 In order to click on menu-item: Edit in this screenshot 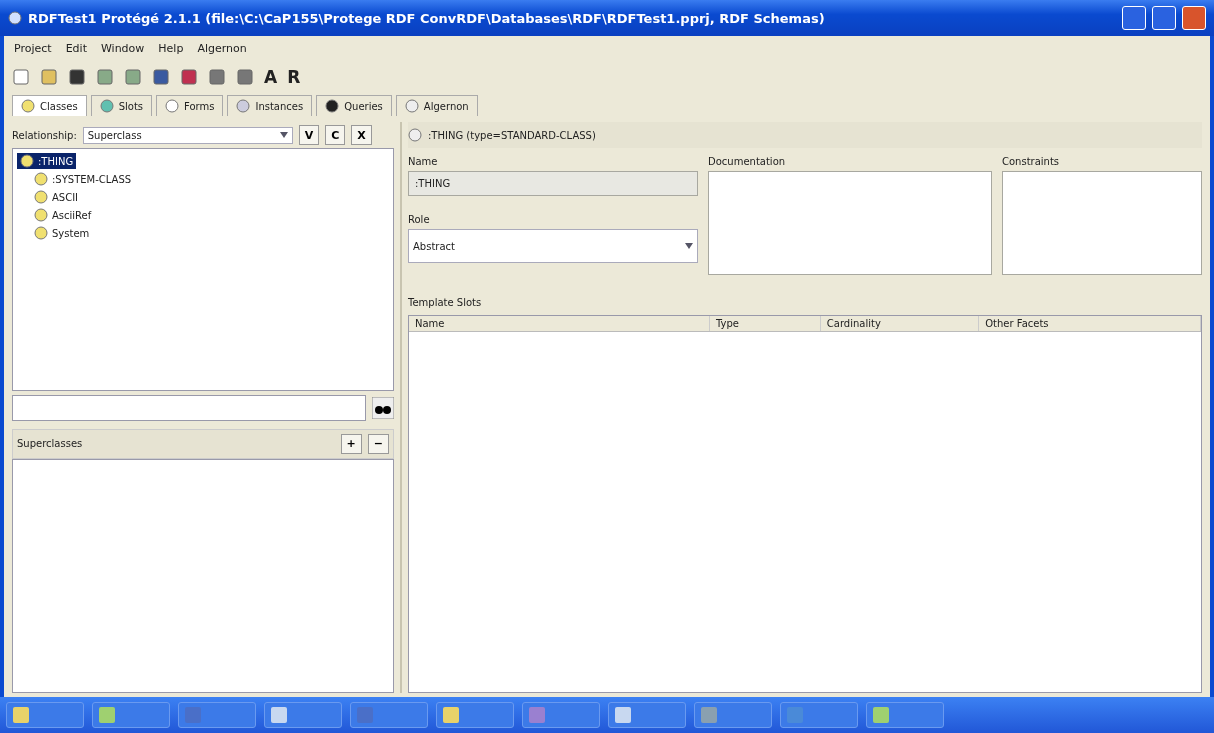, I will do `click(76, 48)`.